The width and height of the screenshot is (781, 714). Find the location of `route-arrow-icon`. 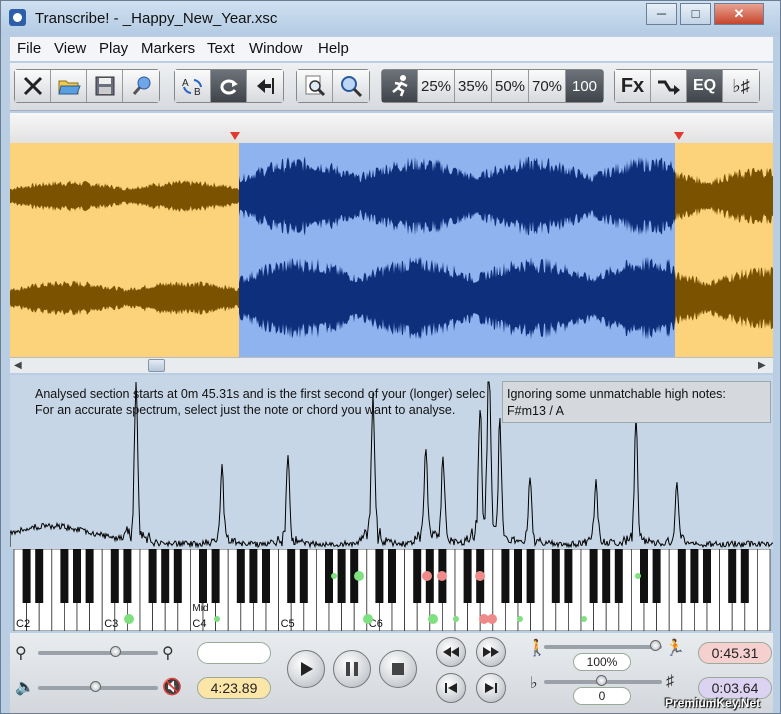

route-arrow-icon is located at coordinates (668, 87).